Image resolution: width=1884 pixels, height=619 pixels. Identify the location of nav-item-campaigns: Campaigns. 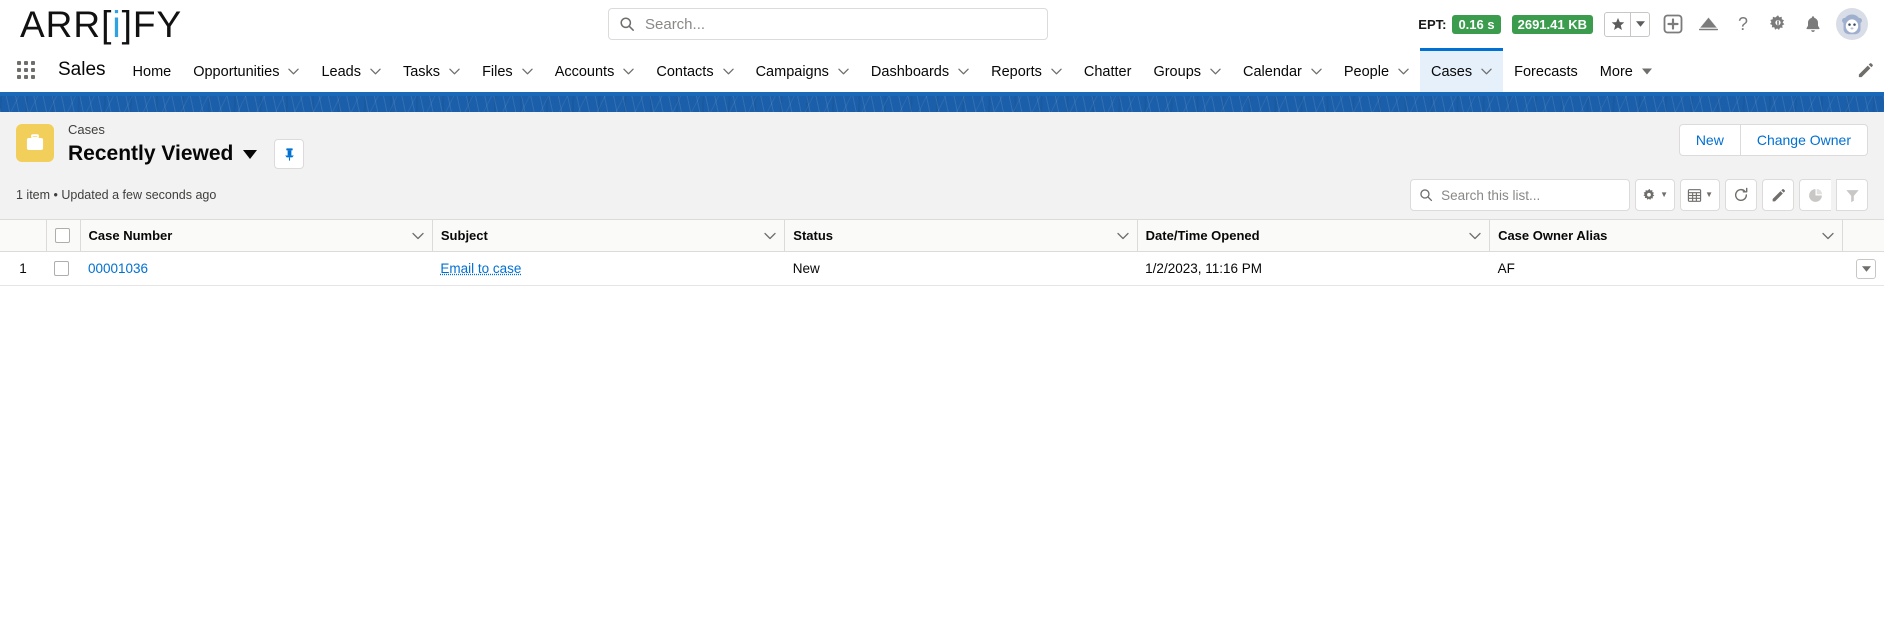
(802, 70).